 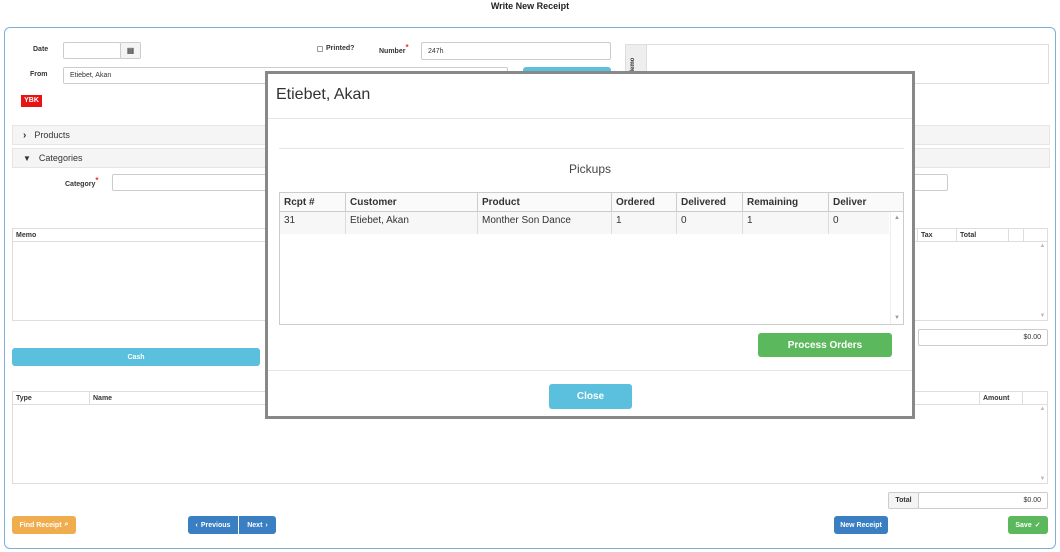 What do you see at coordinates (896, 268) in the screenshot?
I see `scrollbar: ▲ ▼` at bounding box center [896, 268].